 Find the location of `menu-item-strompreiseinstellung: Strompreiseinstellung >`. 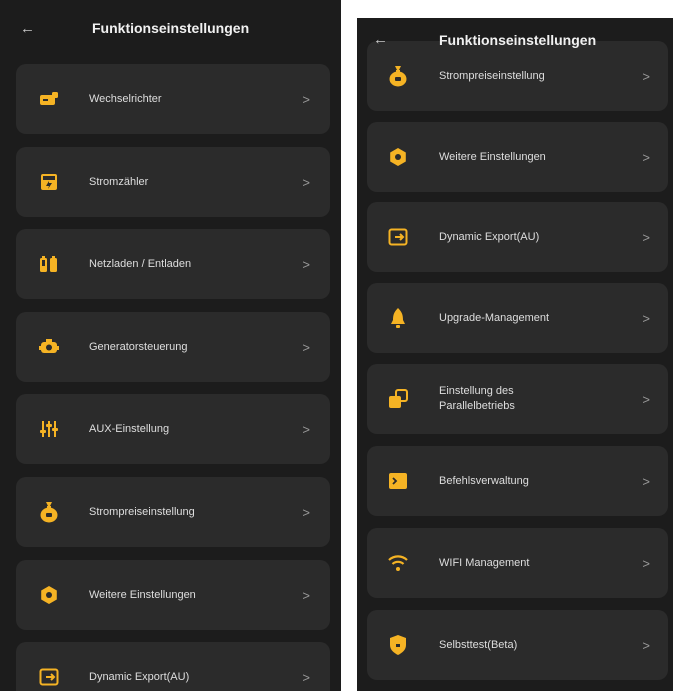

menu-item-strompreiseinstellung: Strompreiseinstellung > is located at coordinates (173, 512).